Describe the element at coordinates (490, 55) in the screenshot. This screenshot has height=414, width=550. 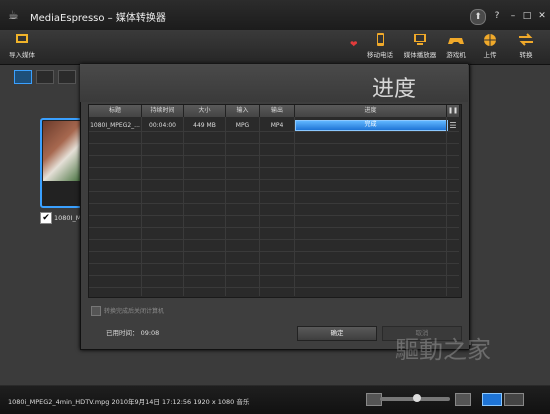
I see `toolbar-item-label: 上传` at that location.